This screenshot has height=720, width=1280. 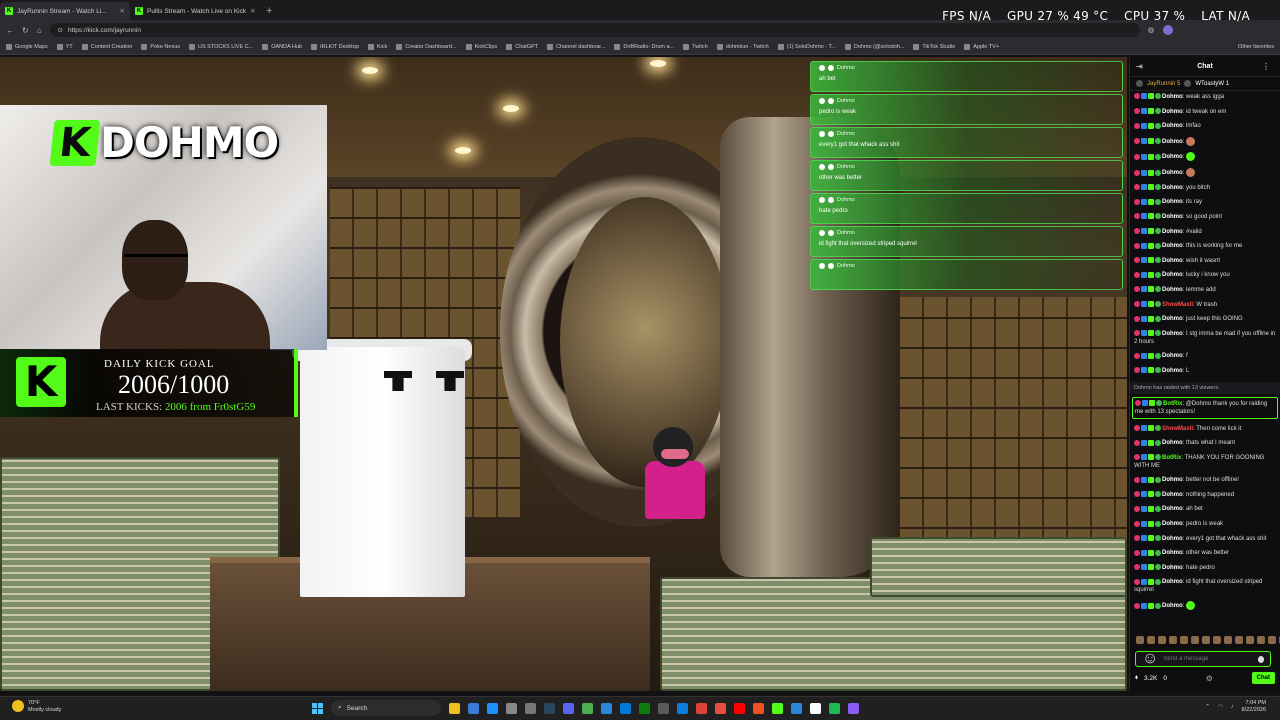 I want to click on reload-icon: ↻, so click(x=25, y=30).